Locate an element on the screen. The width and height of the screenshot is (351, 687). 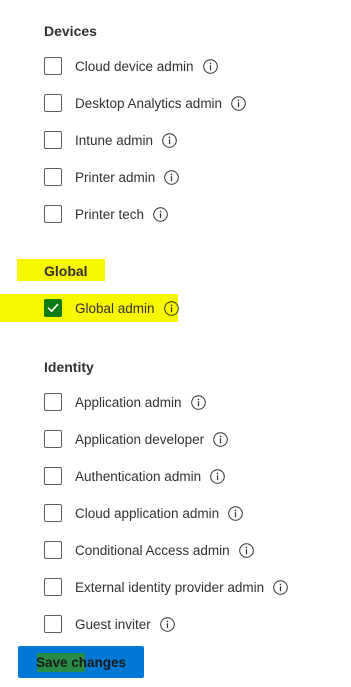
role-label: Cloud device admin is located at coordinates (134, 66).